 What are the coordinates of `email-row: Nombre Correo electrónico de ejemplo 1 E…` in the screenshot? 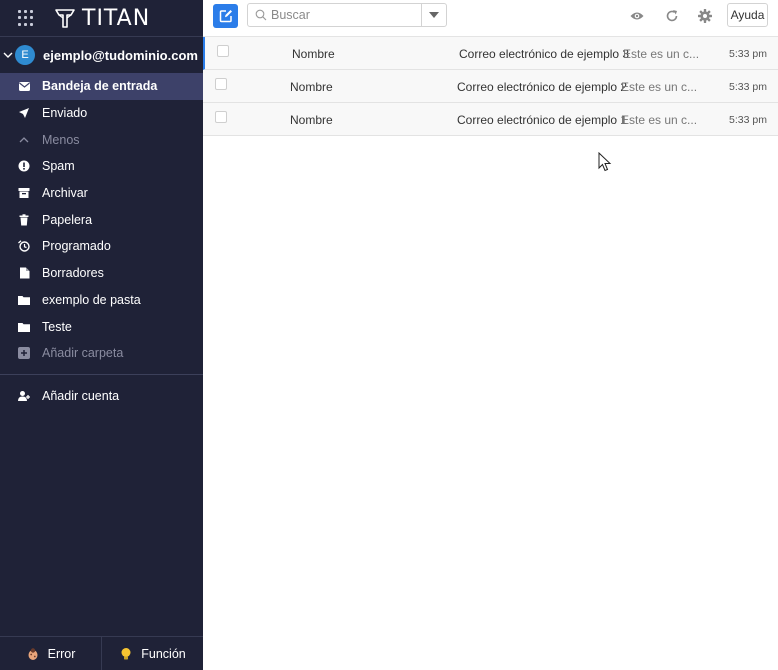 It's located at (490, 119).